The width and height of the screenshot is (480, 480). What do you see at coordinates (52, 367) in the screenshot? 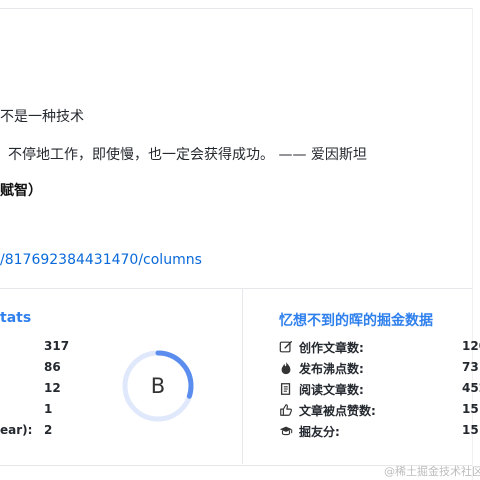
I see `github-stat-value: 86` at bounding box center [52, 367].